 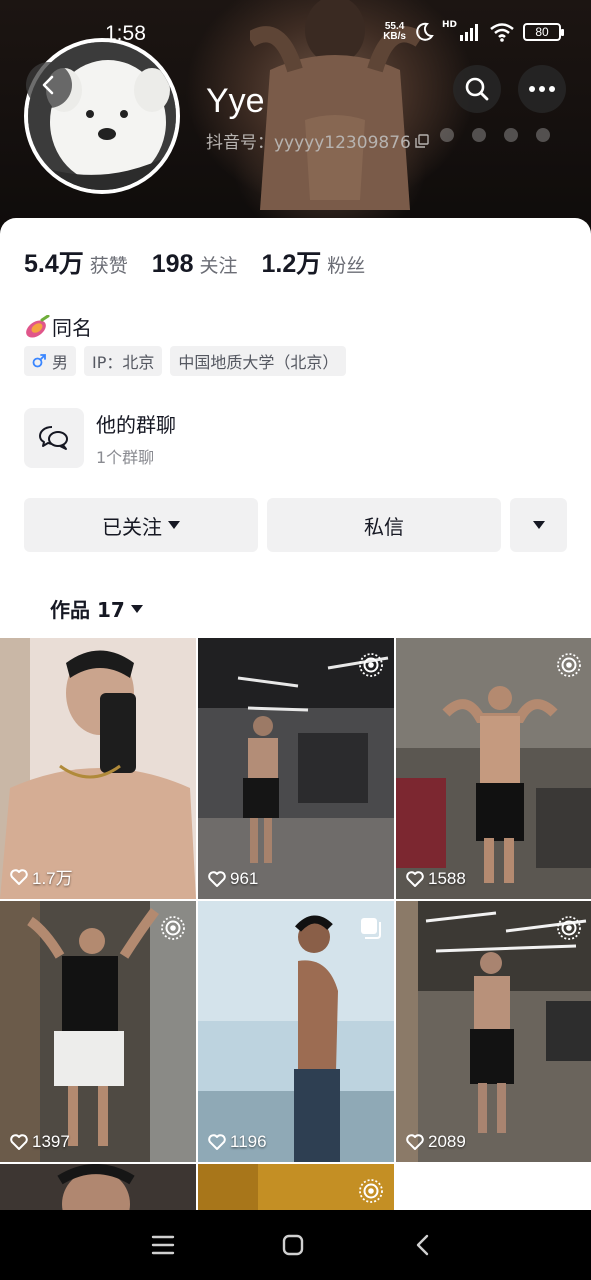 I want to click on tab-works: 作品 17, so click(x=96, y=608).